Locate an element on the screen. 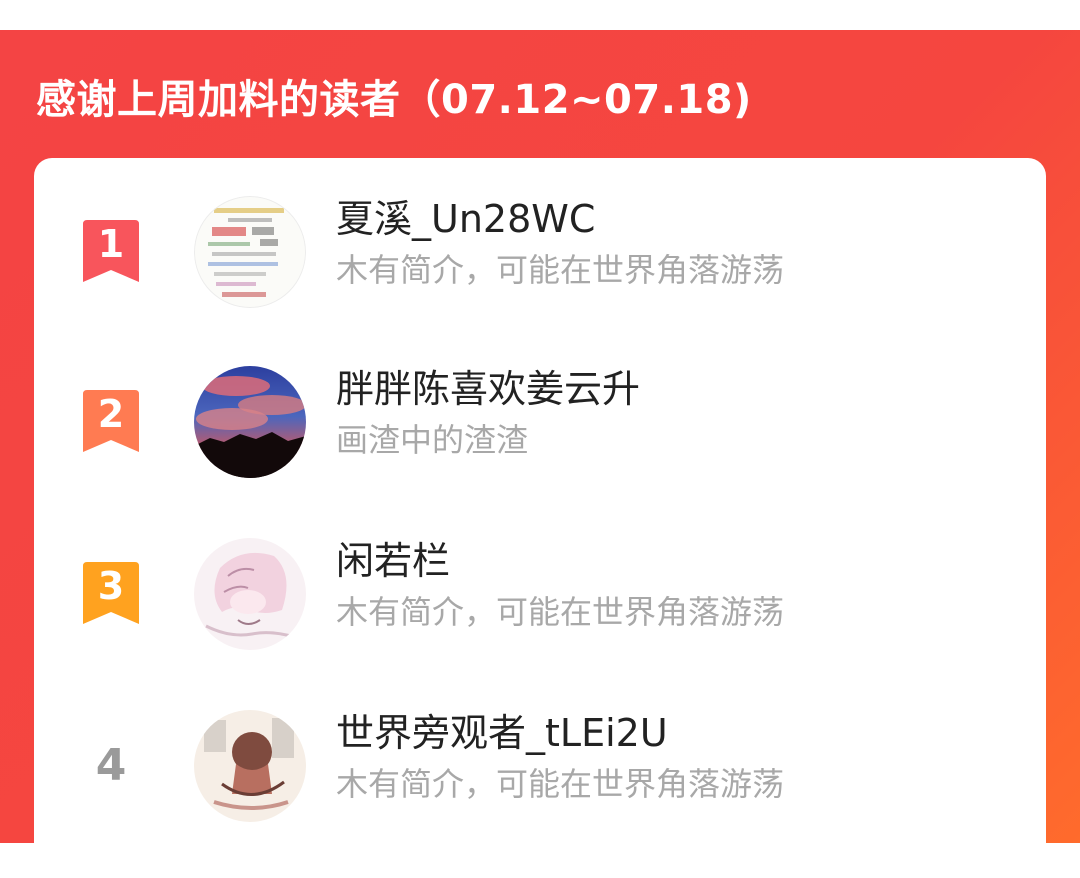 Image resolution: width=1080 pixels, height=878 pixels. rank-1-badge: 1 is located at coordinates (111, 252).